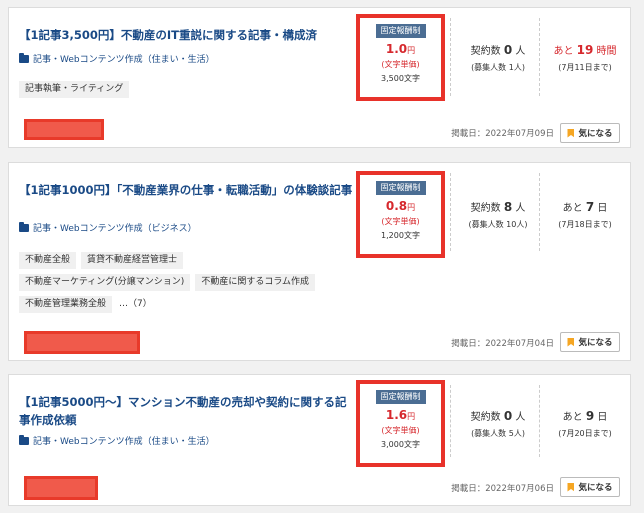  Describe the element at coordinates (508, 207) in the screenshot. I see `contract-number: 8` at that location.